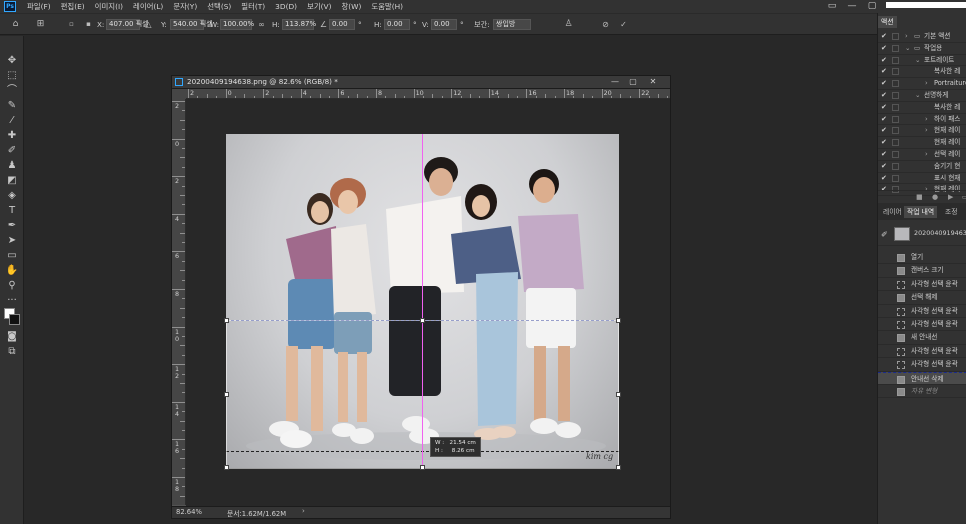  What do you see at coordinates (219, 6) in the screenshot?
I see `menu-select: 선택(S)` at bounding box center [219, 6].